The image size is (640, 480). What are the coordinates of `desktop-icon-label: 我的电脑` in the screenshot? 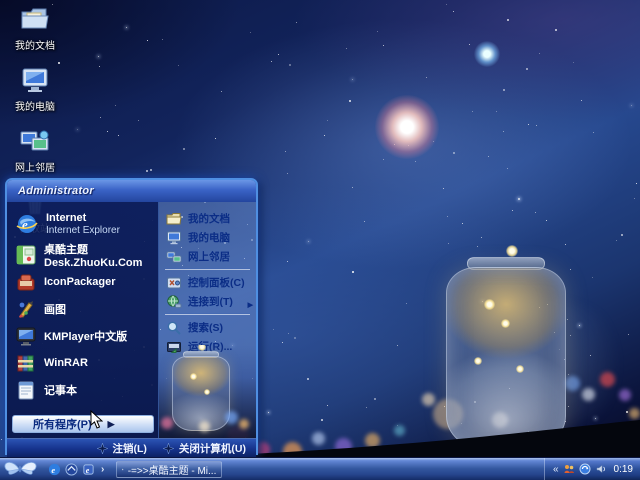 It's located at (35, 107).